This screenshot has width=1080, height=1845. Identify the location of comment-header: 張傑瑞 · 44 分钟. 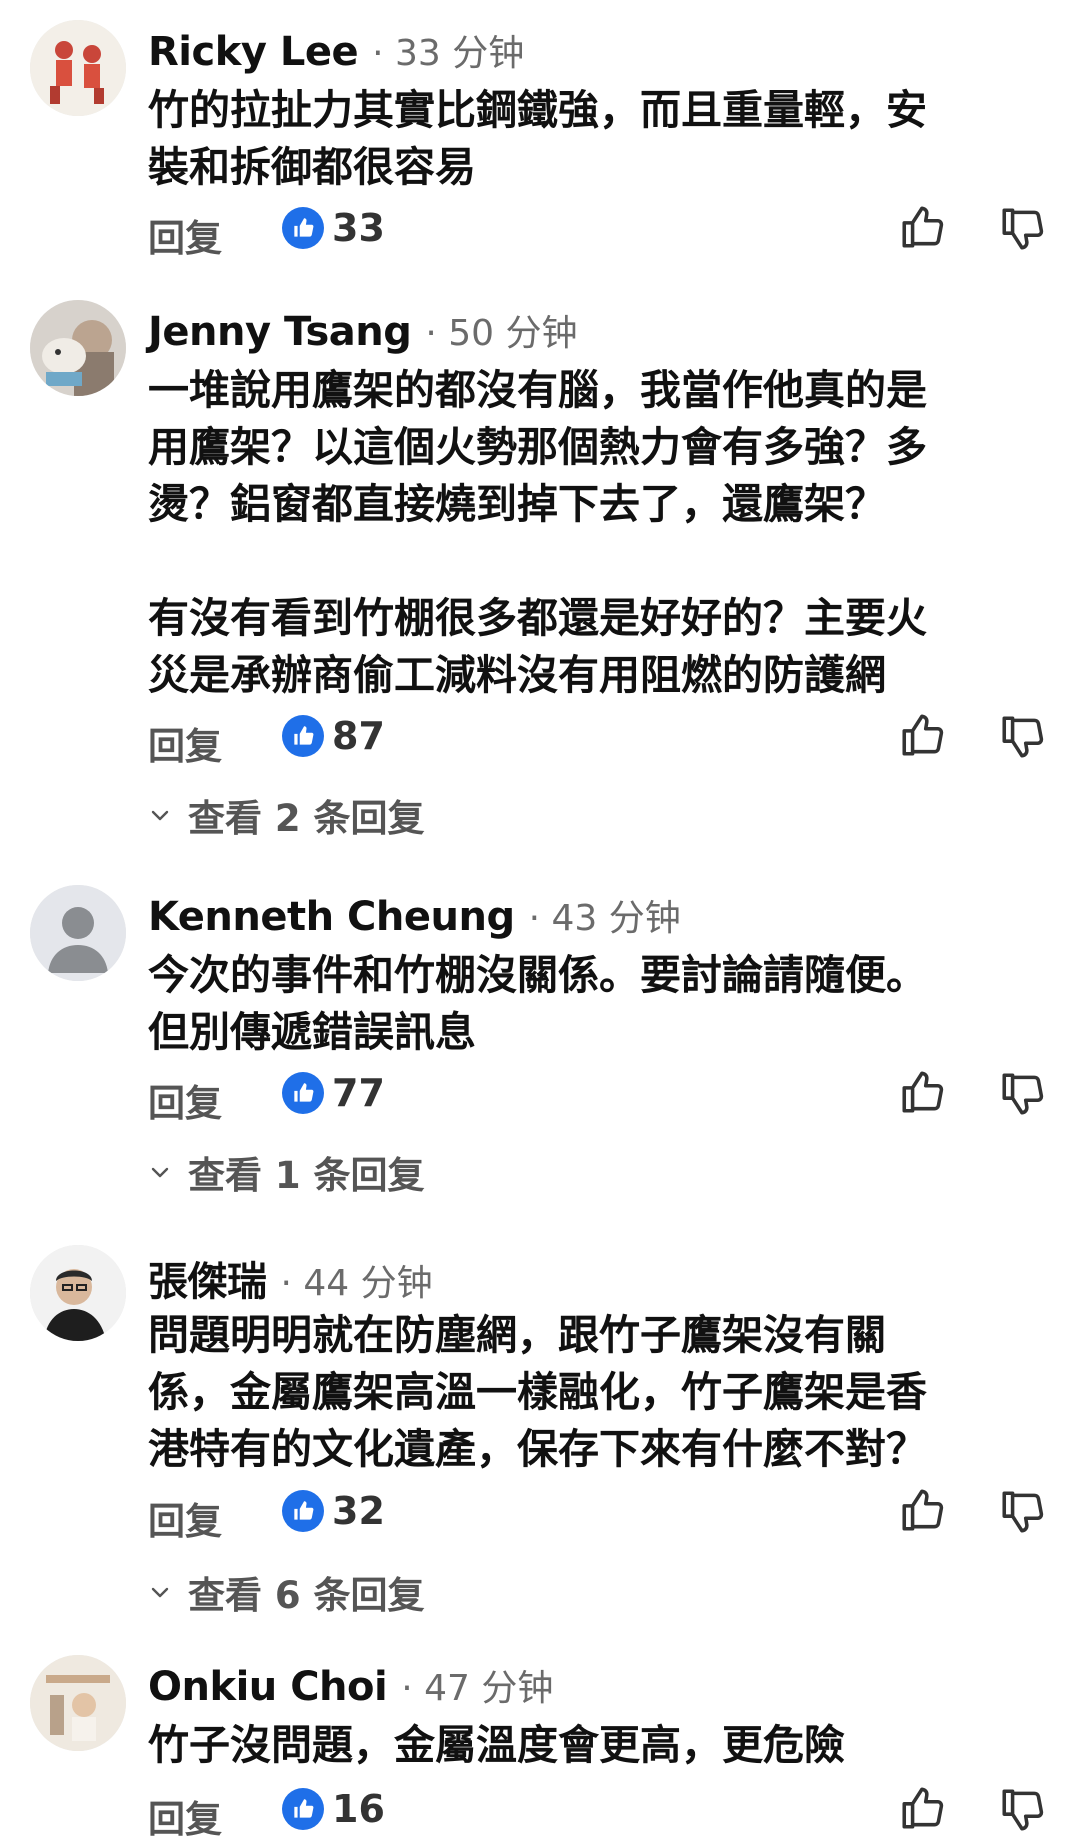
(290, 1277).